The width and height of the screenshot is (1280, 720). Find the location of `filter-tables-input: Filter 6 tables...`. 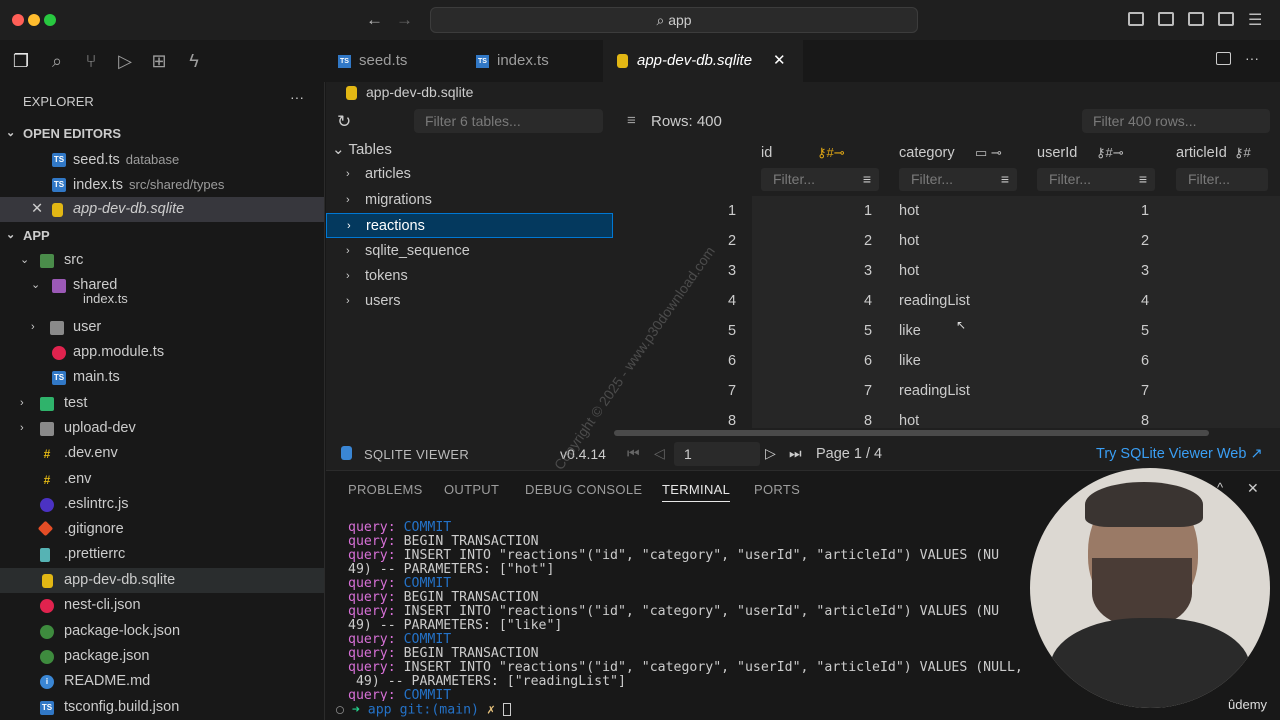

filter-tables-input: Filter 6 tables... is located at coordinates (508, 121).